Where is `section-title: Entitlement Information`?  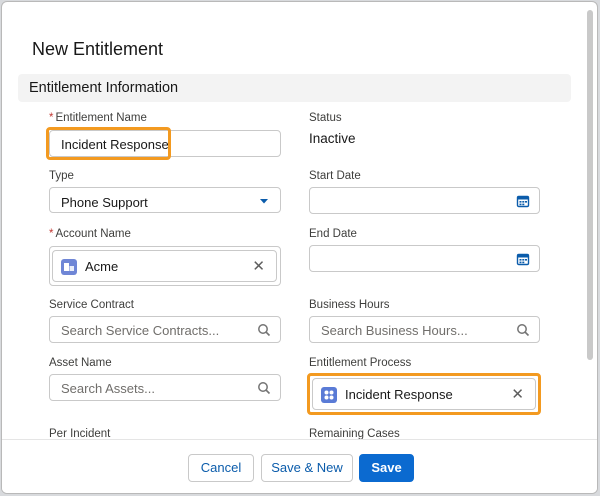
section-title: Entitlement Information is located at coordinates (104, 88).